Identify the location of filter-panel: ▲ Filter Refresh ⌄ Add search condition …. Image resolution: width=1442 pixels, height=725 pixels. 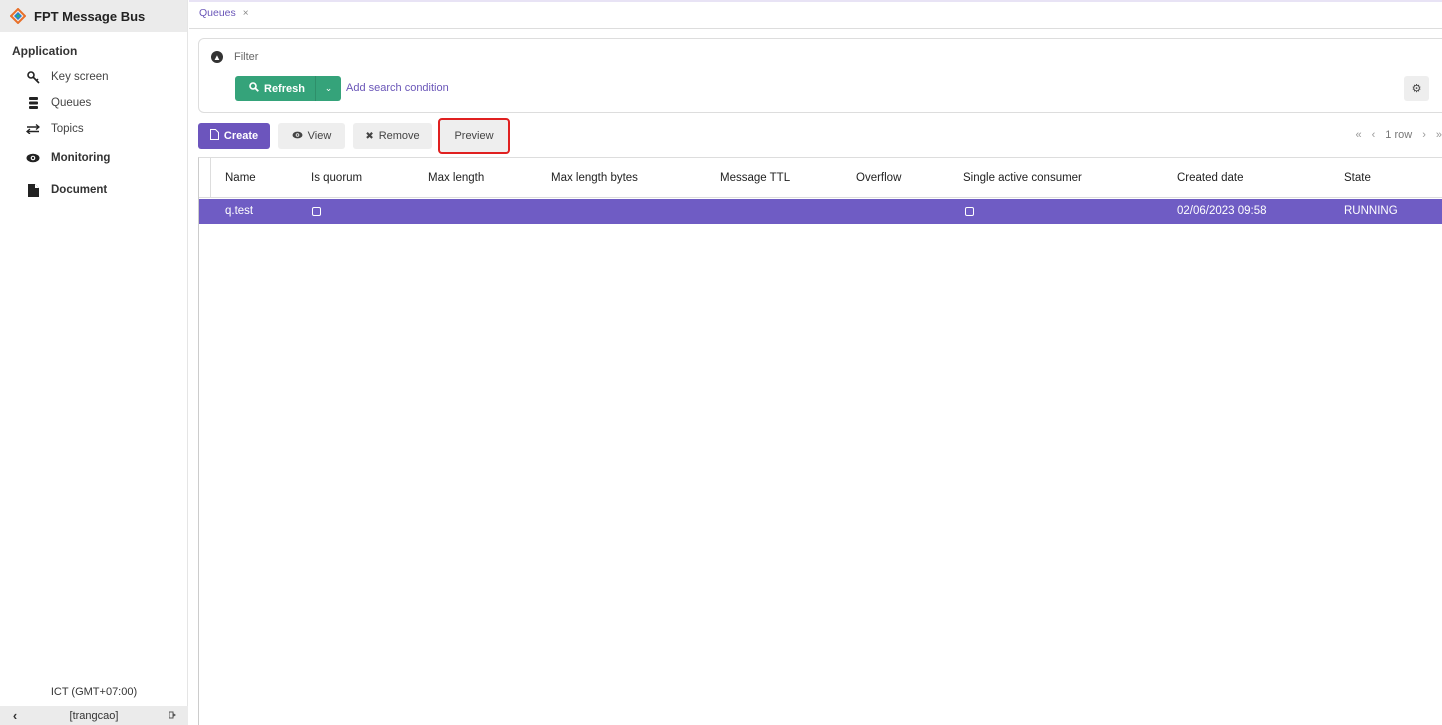
(820, 75).